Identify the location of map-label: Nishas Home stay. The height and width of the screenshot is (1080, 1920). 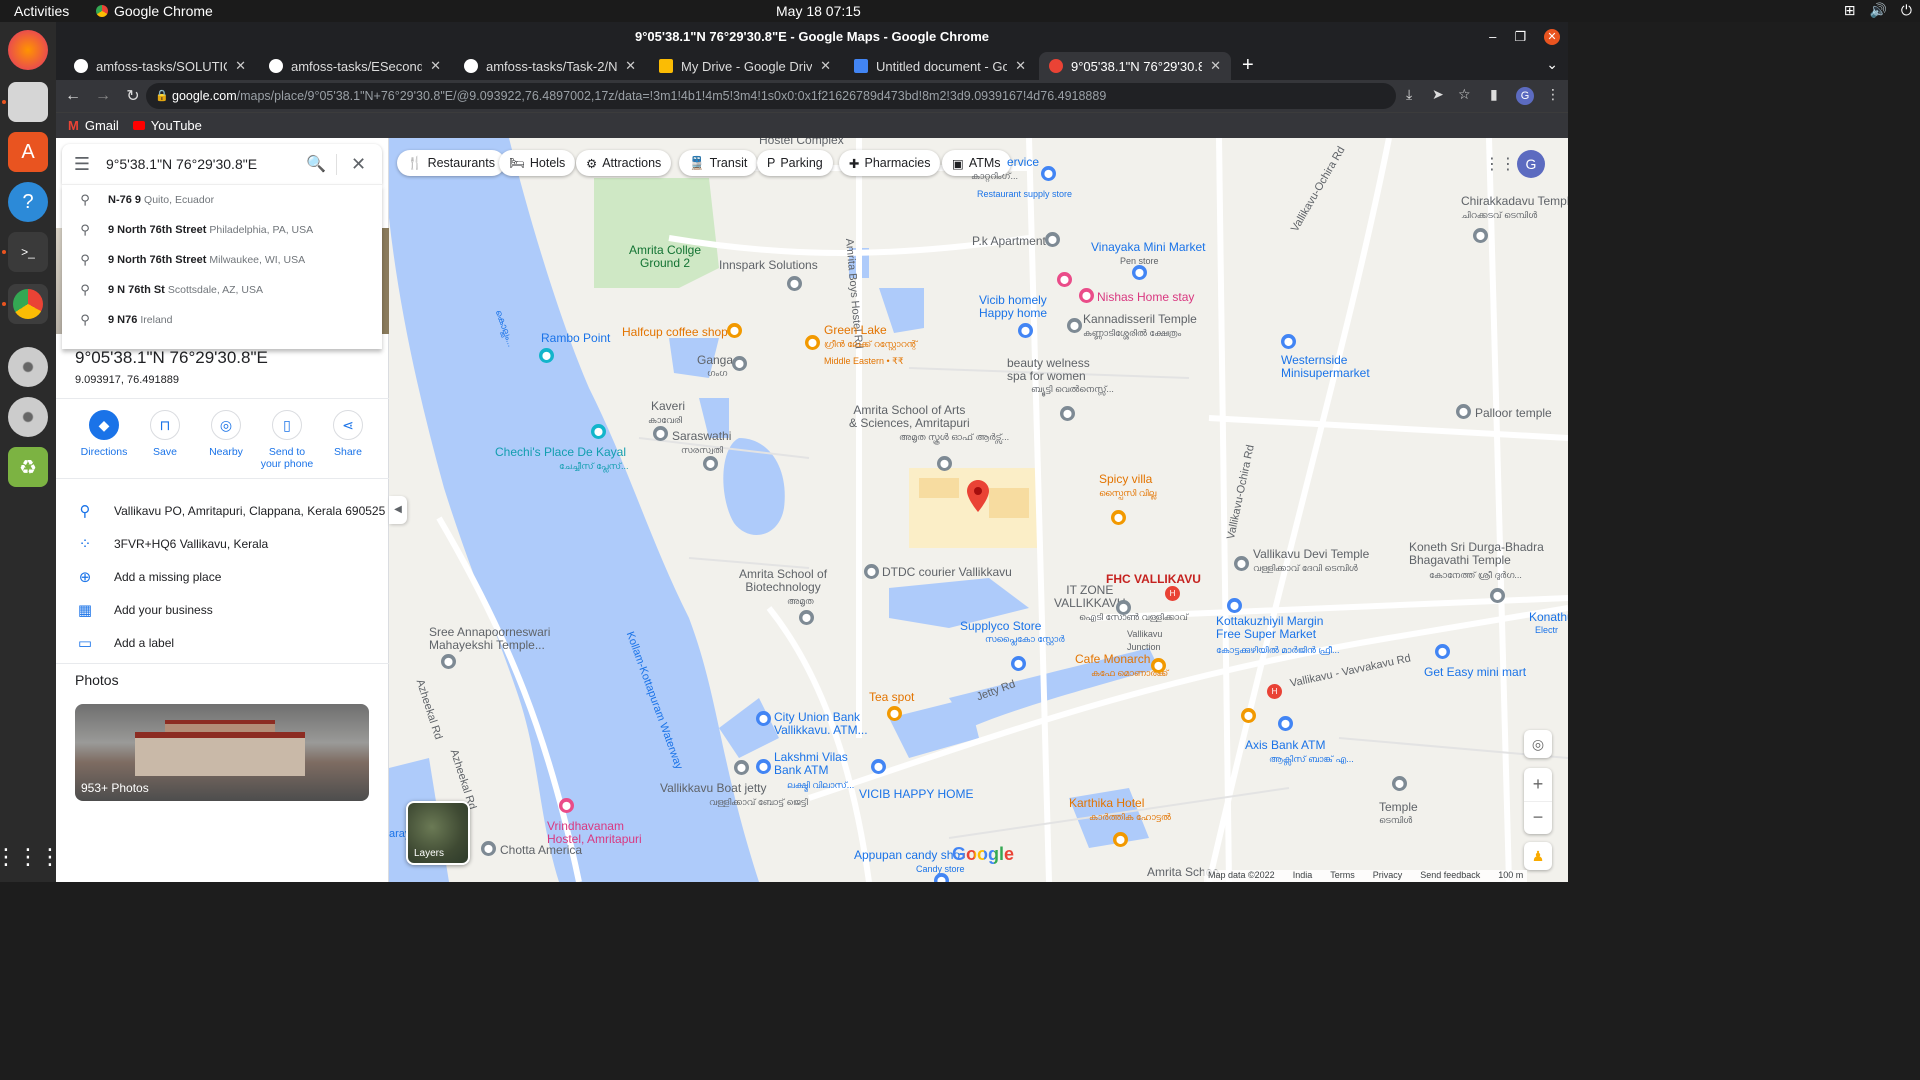
(1145, 297).